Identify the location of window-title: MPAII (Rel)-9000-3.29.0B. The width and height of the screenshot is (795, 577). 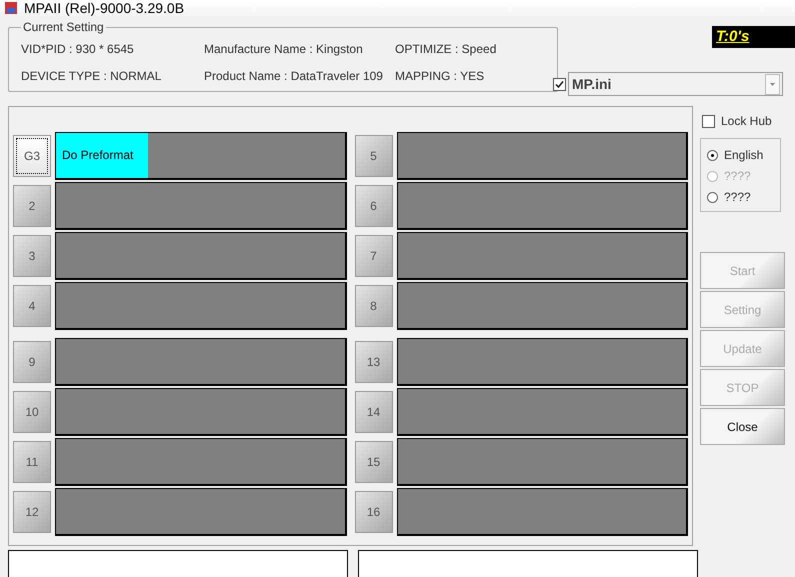
(104, 8).